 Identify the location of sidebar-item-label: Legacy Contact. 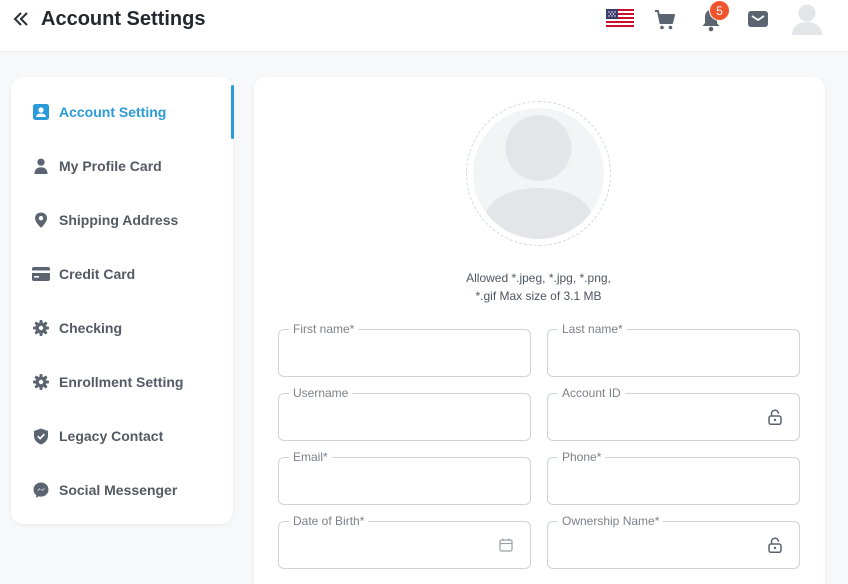
(111, 436).